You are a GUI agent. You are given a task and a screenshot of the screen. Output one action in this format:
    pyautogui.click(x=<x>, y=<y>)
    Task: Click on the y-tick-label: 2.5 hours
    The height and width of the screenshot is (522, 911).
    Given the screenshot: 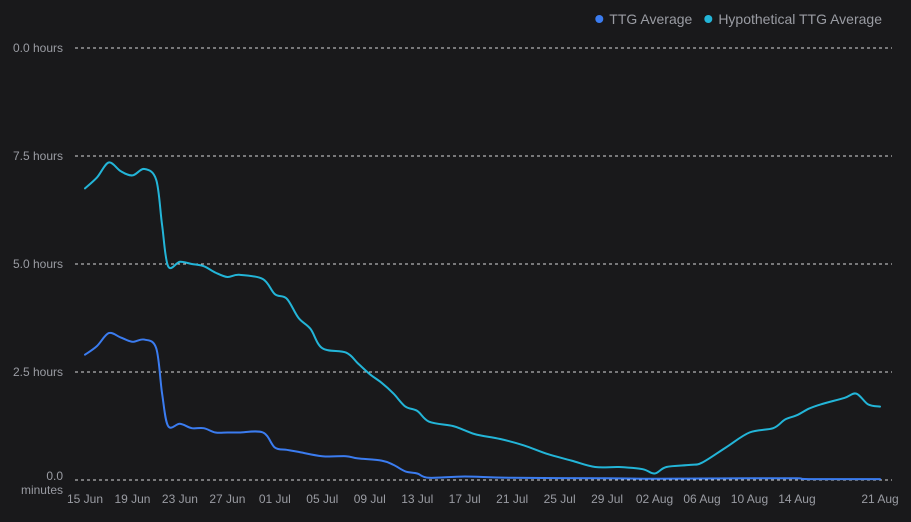 What is the action you would take?
    pyautogui.click(x=38, y=372)
    